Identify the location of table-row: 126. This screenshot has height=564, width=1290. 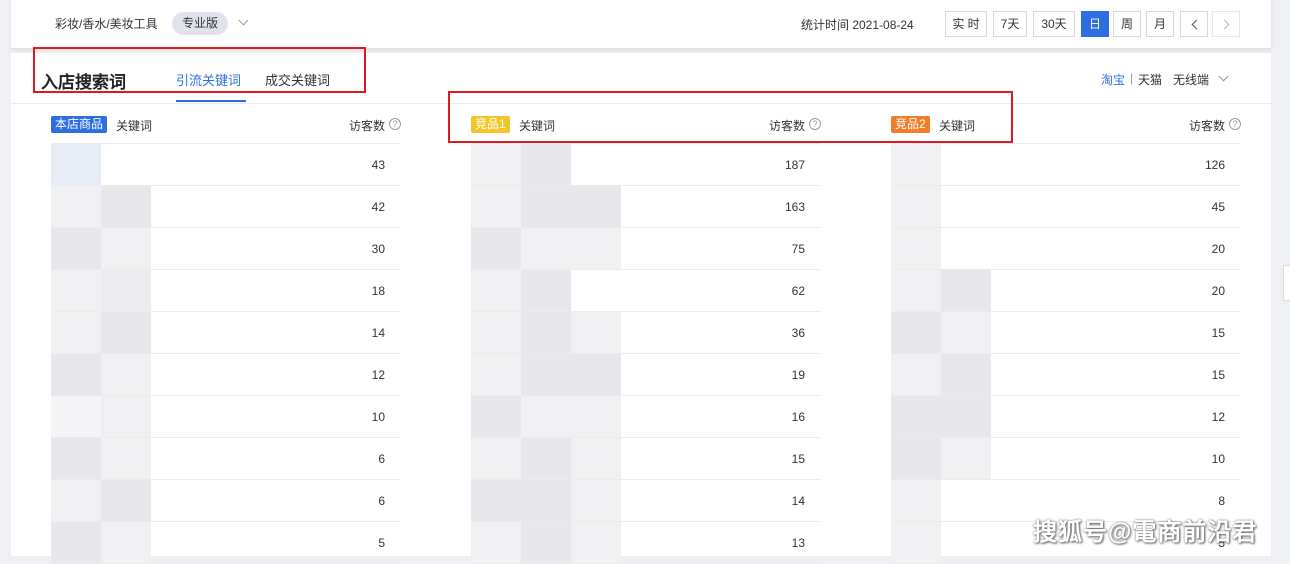
(1066, 165).